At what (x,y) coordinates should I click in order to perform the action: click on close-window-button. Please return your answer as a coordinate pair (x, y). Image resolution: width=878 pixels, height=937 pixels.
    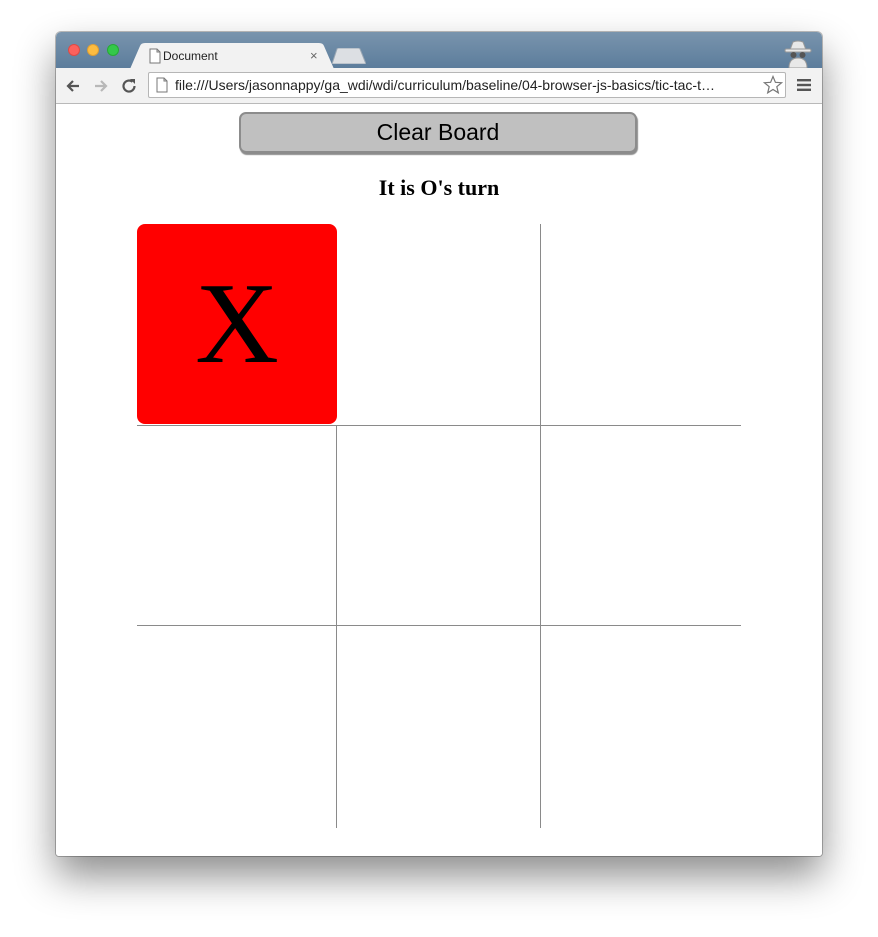
    Looking at the image, I should click on (74, 50).